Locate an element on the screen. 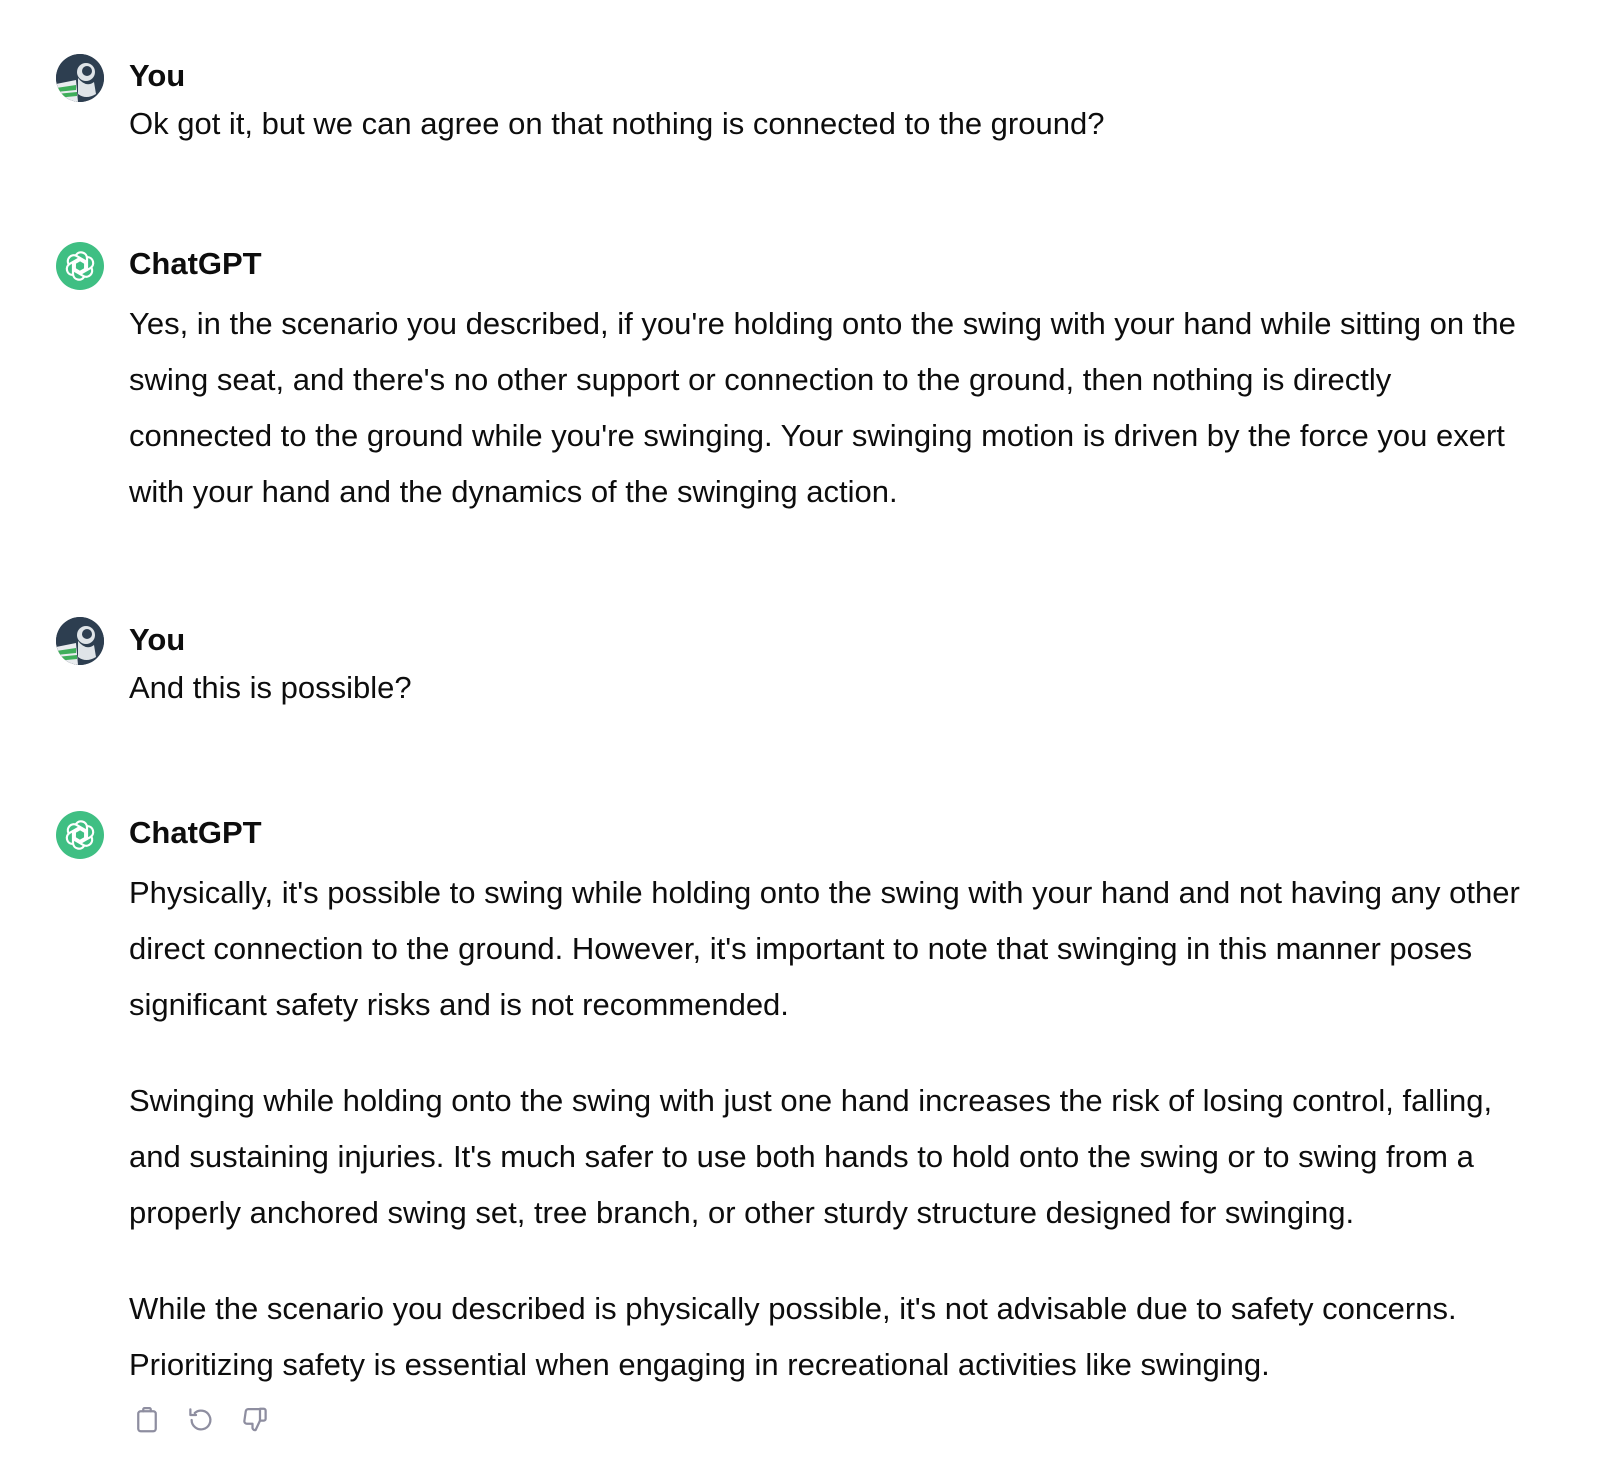 Image resolution: width=1606 pixels, height=1482 pixels. copy-button is located at coordinates (147, 1420).